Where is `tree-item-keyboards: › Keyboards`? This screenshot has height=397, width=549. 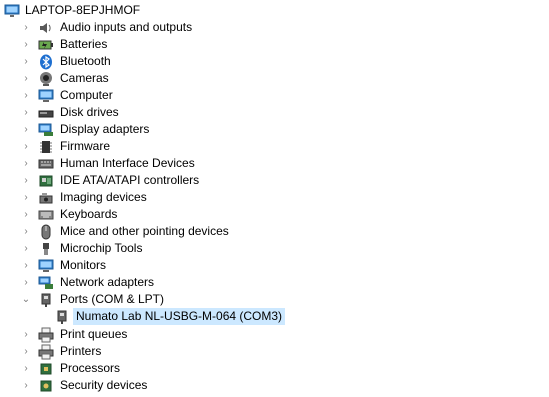
tree-item-keyboards: › Keyboards is located at coordinates (70, 214).